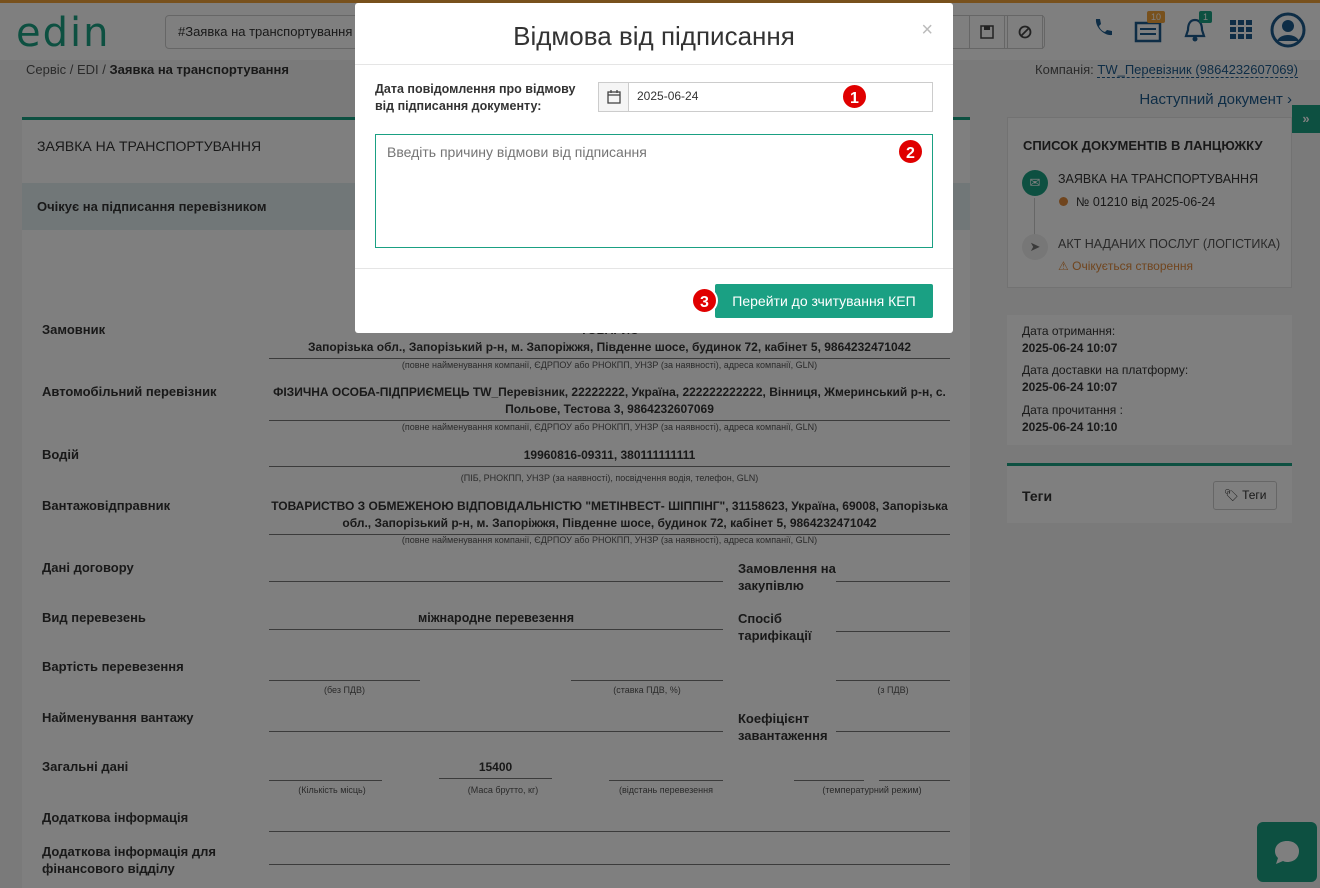  Describe the element at coordinates (704, 300) in the screenshot. I see `step-marker-3: 3` at that location.